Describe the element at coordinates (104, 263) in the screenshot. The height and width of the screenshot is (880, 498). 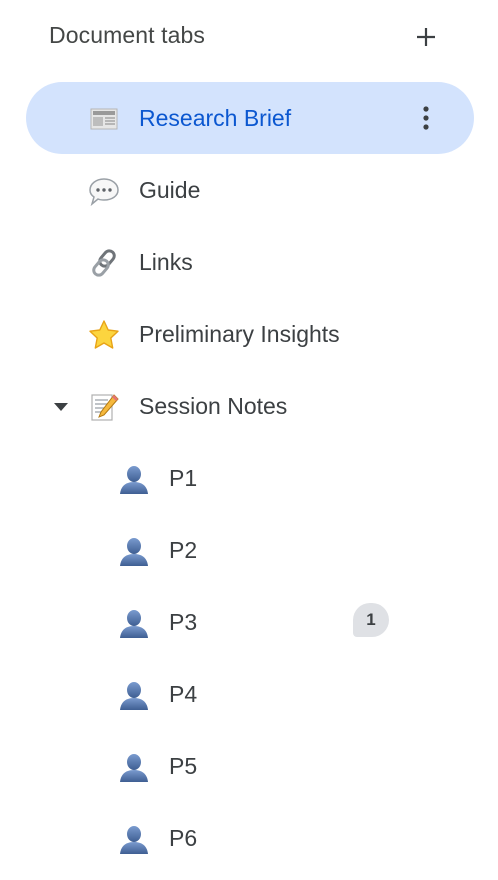
I see `link-emoji-icon` at that location.